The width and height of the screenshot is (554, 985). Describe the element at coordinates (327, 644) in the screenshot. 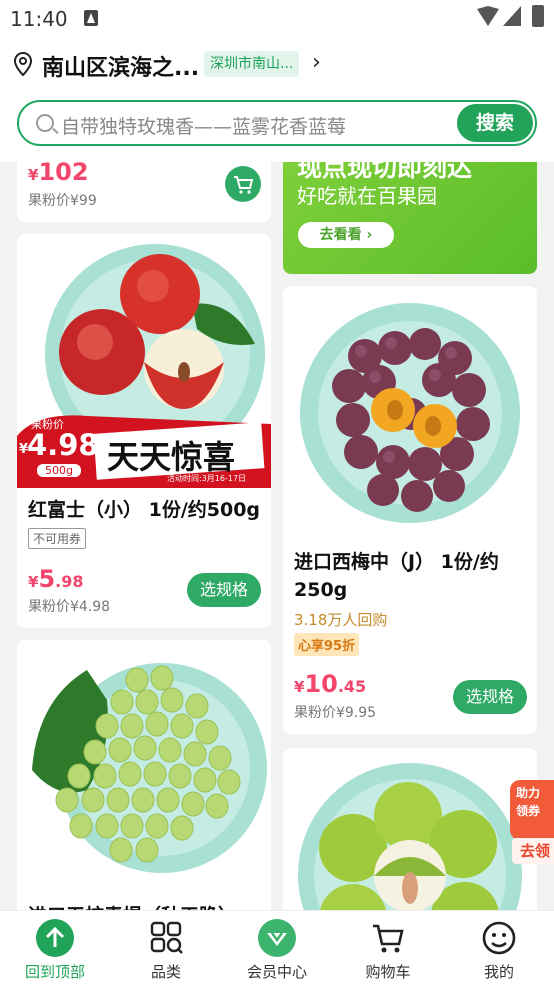

I see `discount-tag: 心享95折` at that location.